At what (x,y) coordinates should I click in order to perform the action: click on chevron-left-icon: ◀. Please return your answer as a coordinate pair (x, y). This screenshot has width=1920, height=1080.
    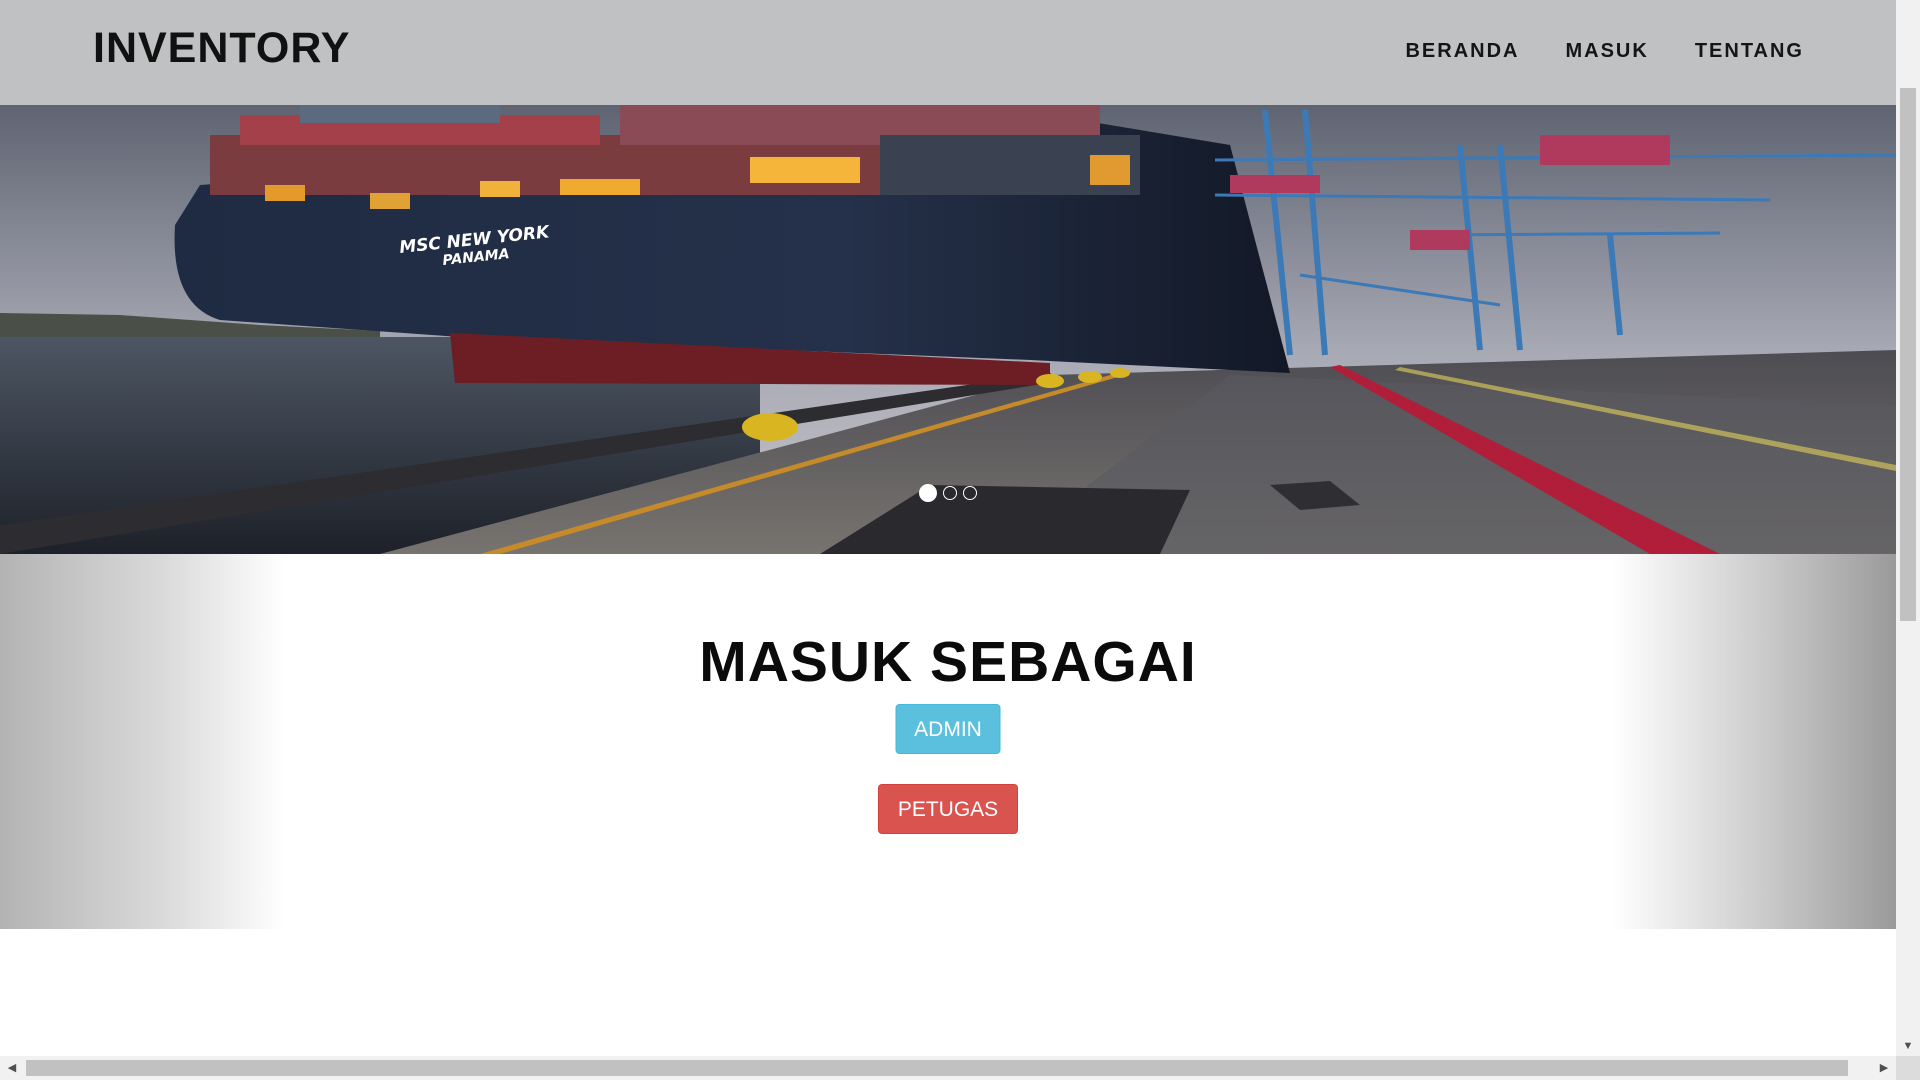
    Looking at the image, I should click on (12, 1068).